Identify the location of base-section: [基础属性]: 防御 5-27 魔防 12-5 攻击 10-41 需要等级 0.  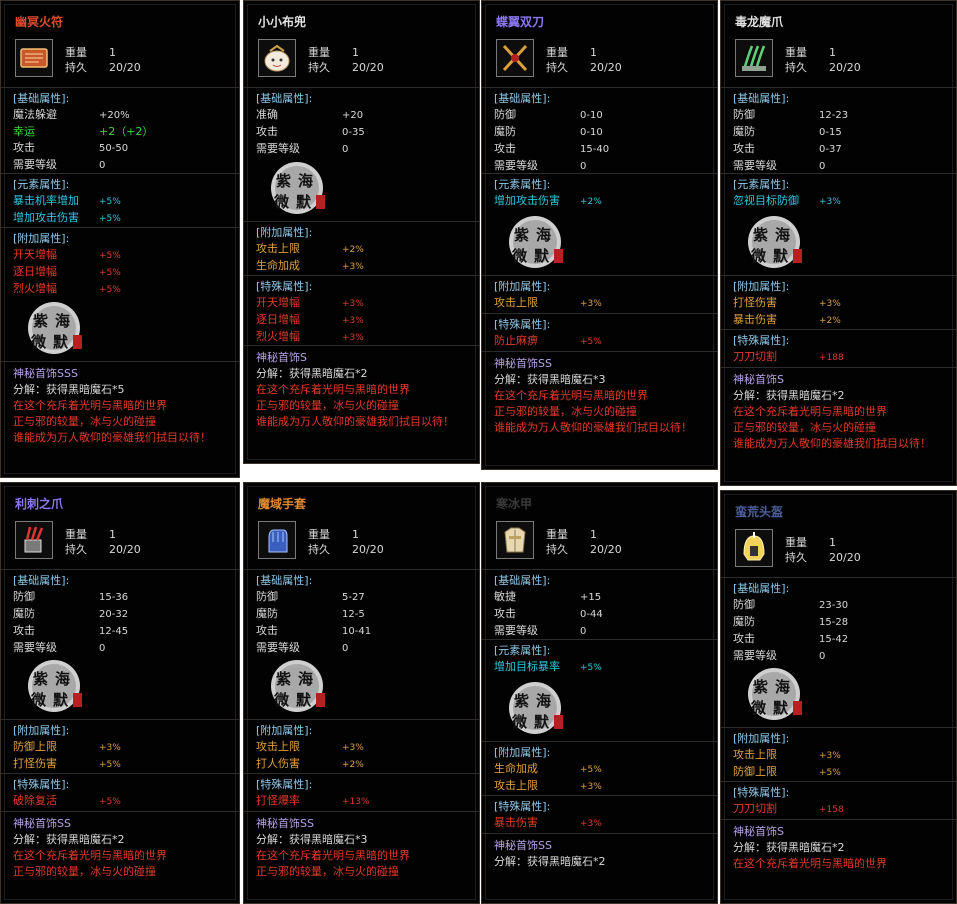
(361, 613).